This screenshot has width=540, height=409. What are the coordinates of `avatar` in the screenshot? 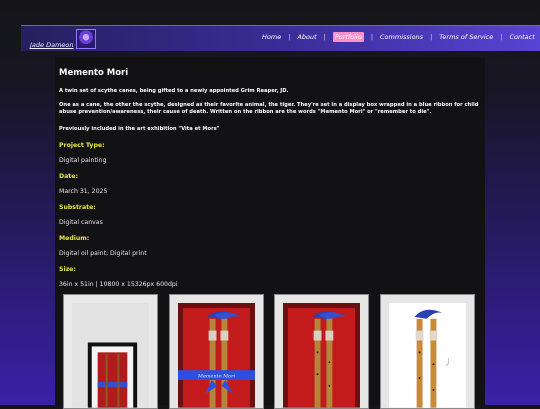 It's located at (86, 39).